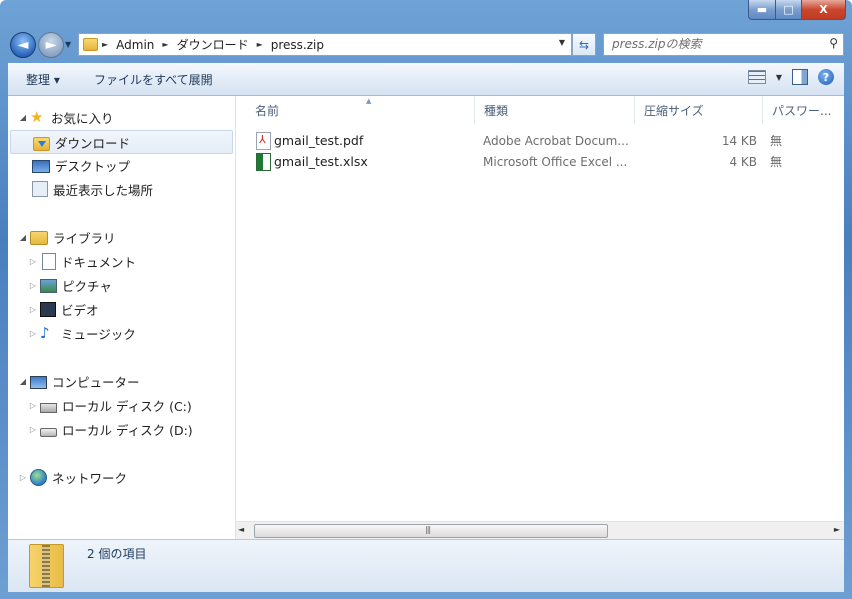 This screenshot has width=852, height=599. What do you see at coordinates (800, 77) in the screenshot?
I see `preview-pane-icon` at bounding box center [800, 77].